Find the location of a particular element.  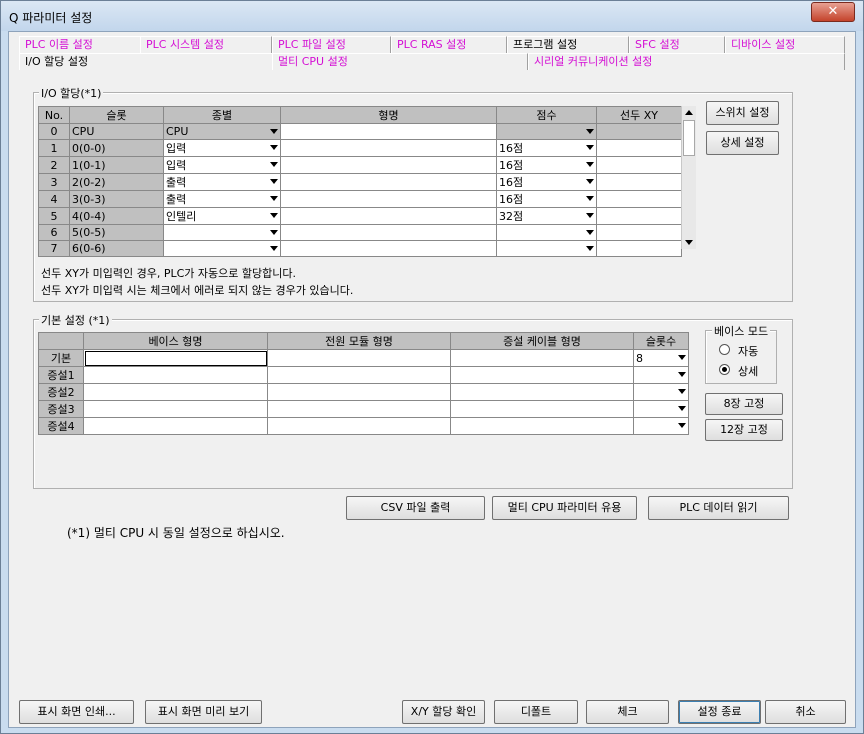

io-table-scrollbar is located at coordinates (688, 177).